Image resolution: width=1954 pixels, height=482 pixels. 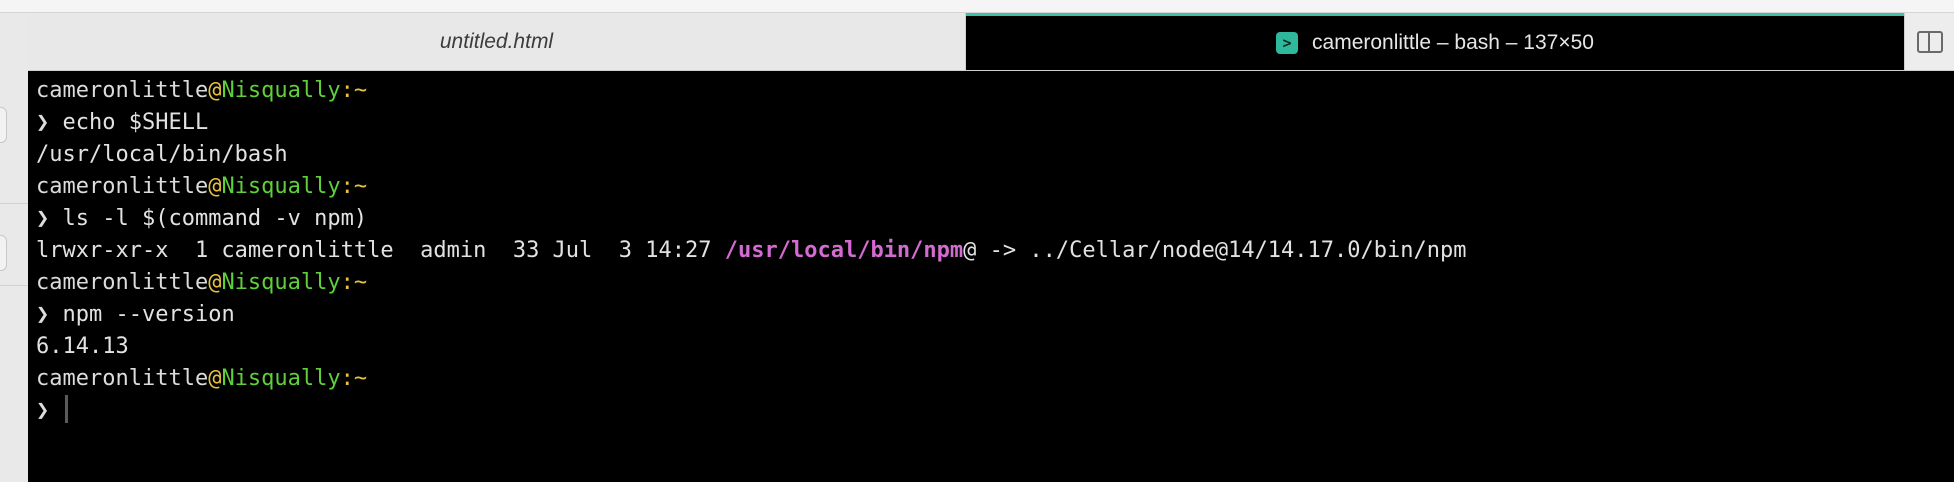 What do you see at coordinates (977, 6) in the screenshot?
I see `window-top-strip` at bounding box center [977, 6].